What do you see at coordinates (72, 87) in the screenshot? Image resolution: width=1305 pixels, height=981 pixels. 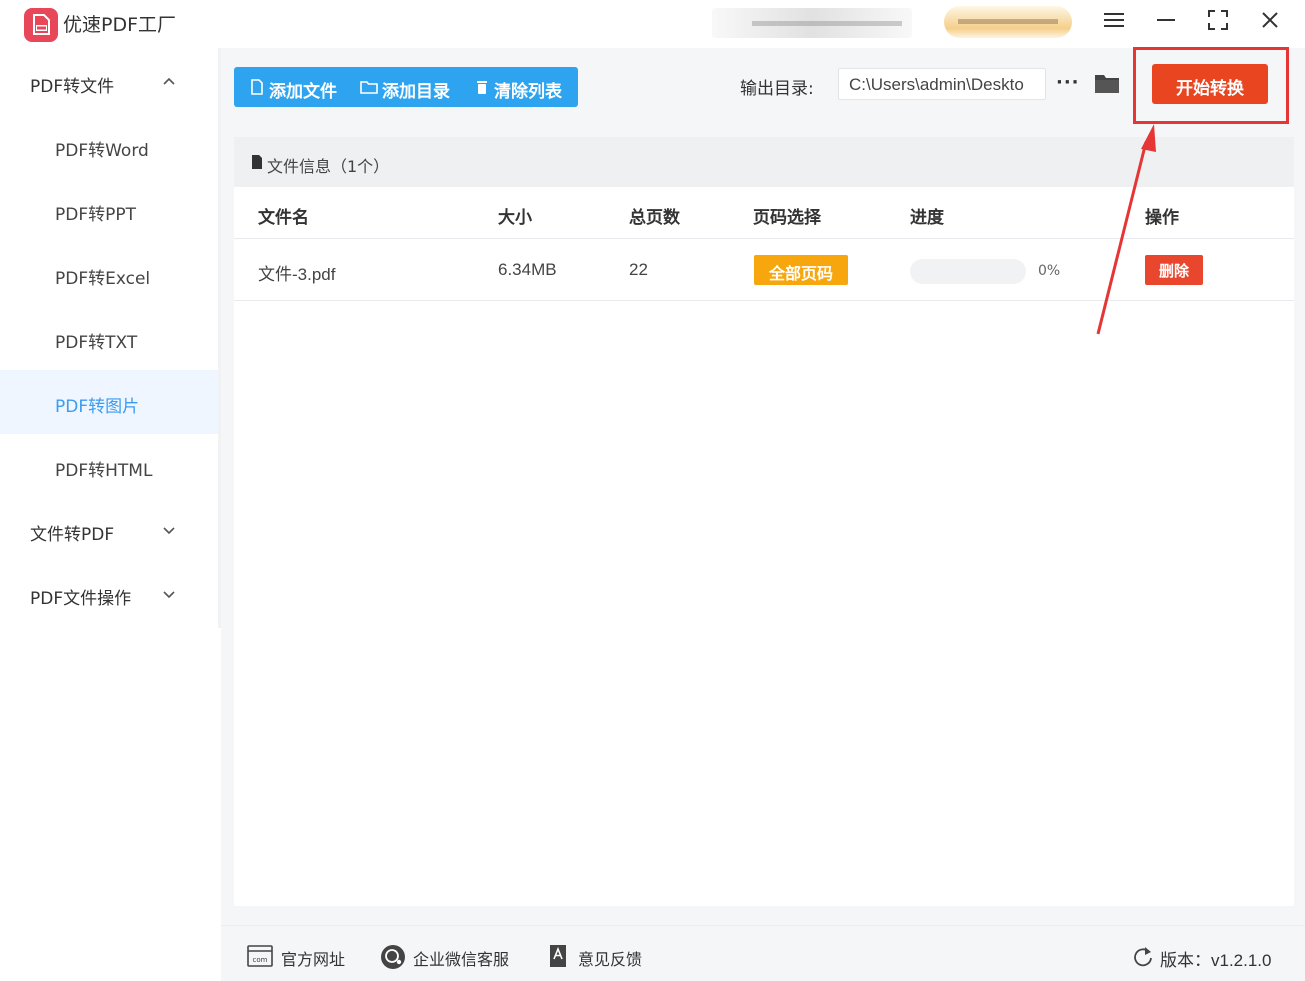 I see `sidebar-group-label: PDF转文件` at bounding box center [72, 87].